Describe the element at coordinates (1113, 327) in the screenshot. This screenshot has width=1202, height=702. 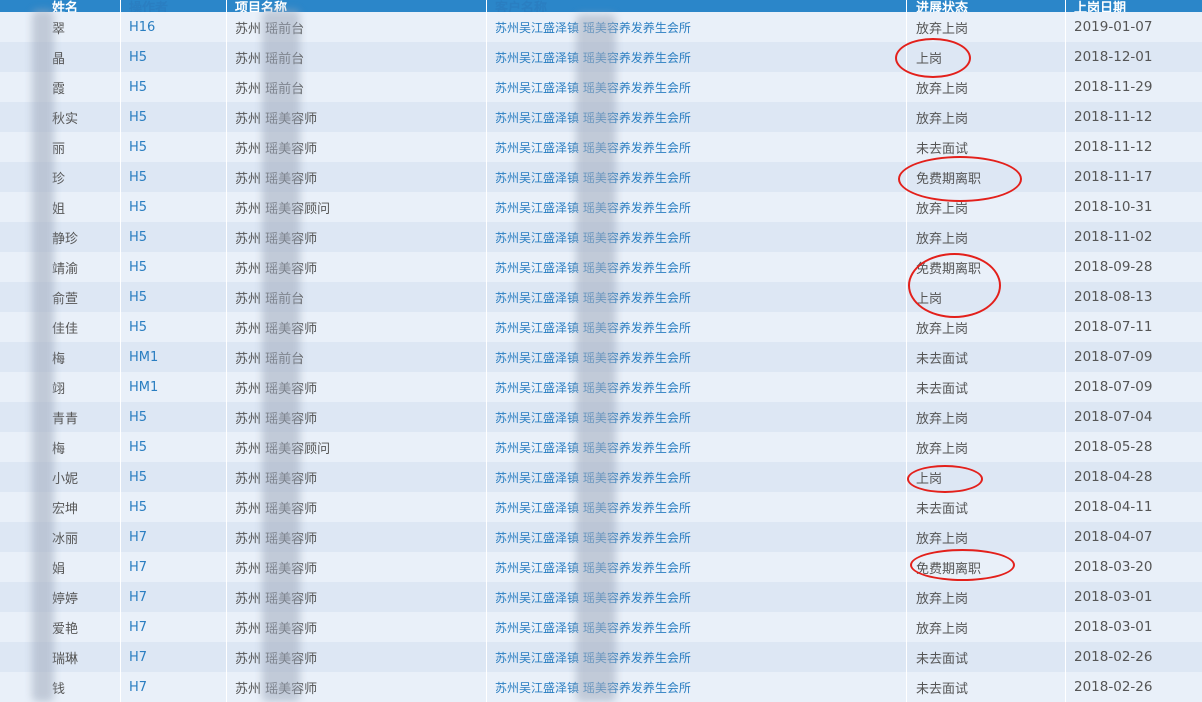
I see `cell-date: 2018-07-11` at that location.